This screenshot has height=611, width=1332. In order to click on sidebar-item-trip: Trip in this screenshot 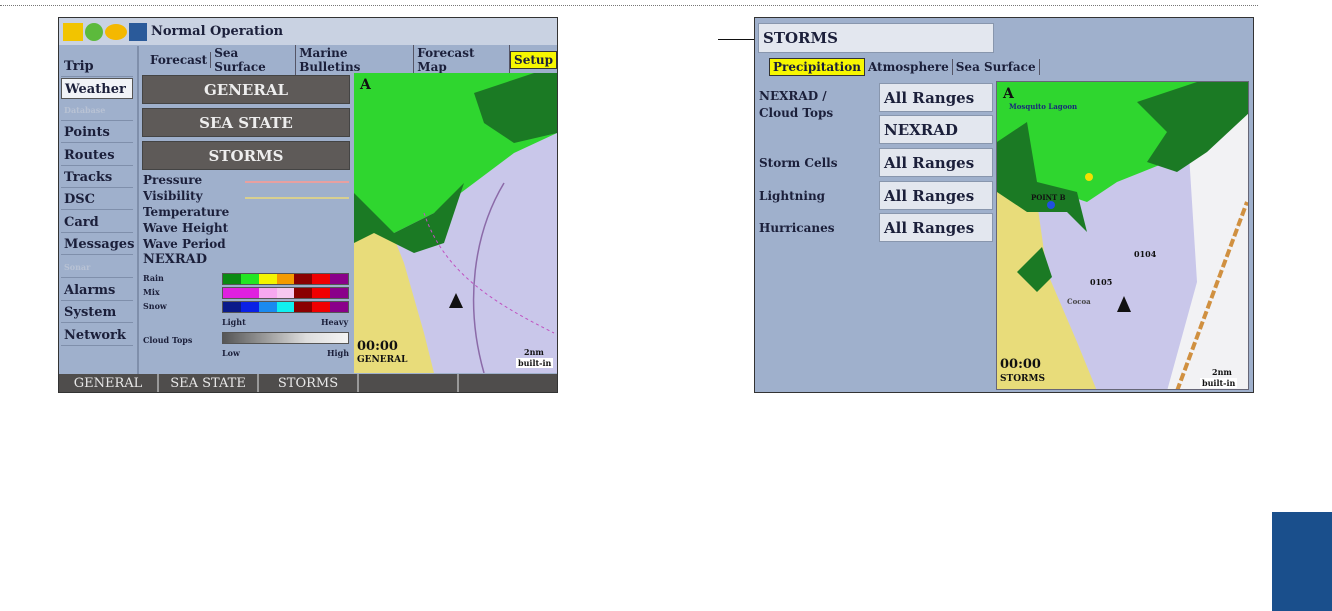, I will do `click(97, 66)`.